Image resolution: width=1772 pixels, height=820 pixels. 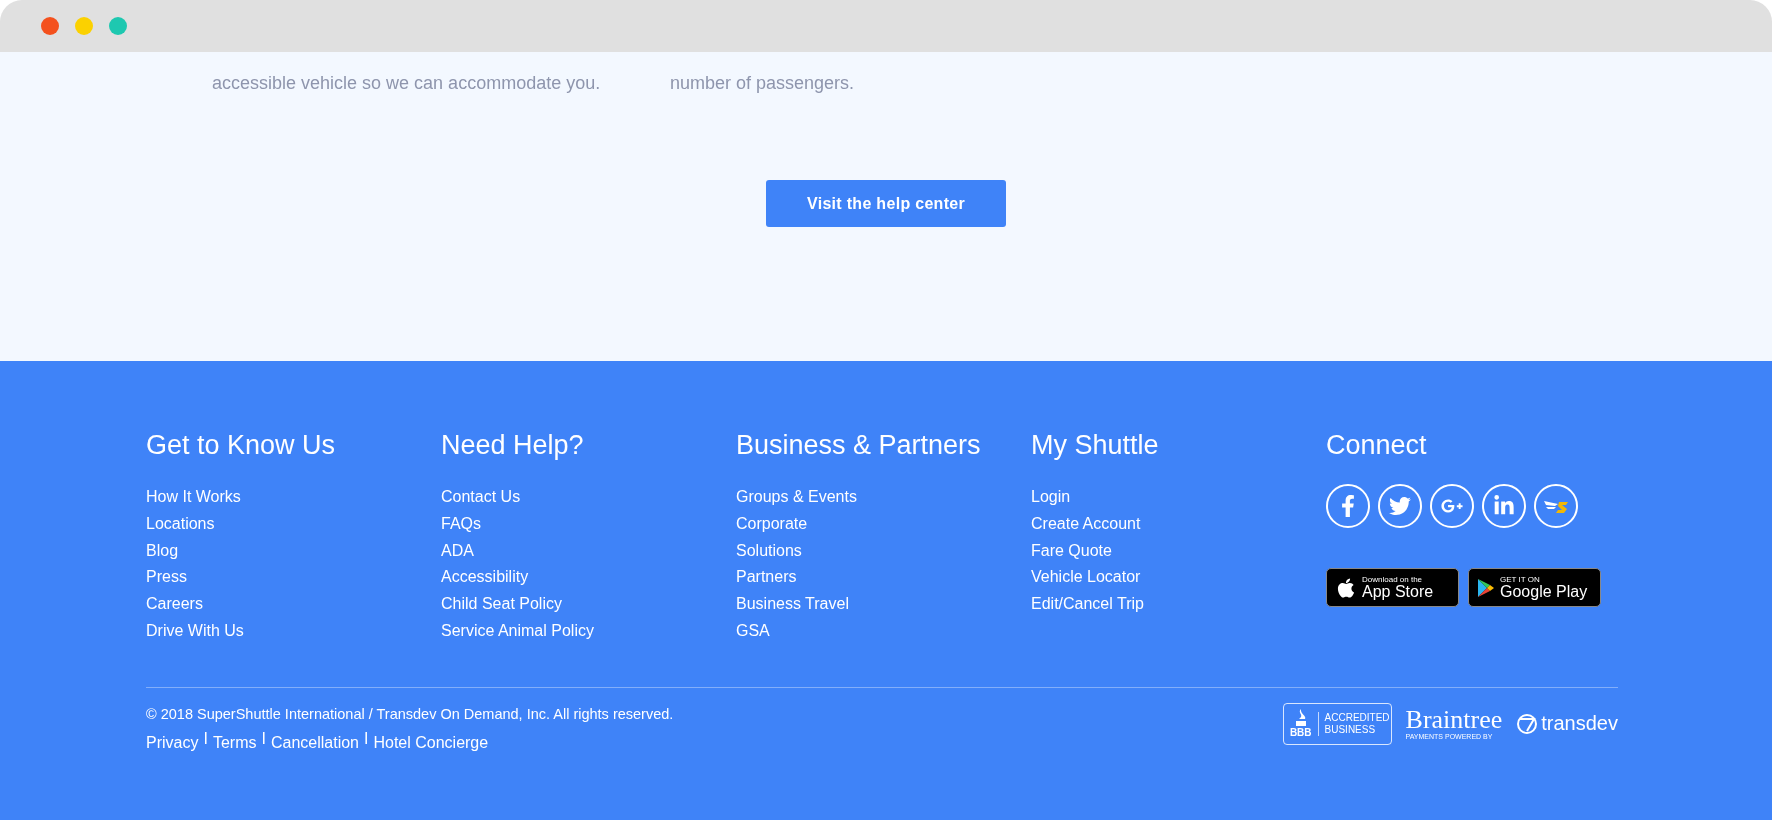 I want to click on legal-link: Hotel Concierge, so click(x=431, y=743).